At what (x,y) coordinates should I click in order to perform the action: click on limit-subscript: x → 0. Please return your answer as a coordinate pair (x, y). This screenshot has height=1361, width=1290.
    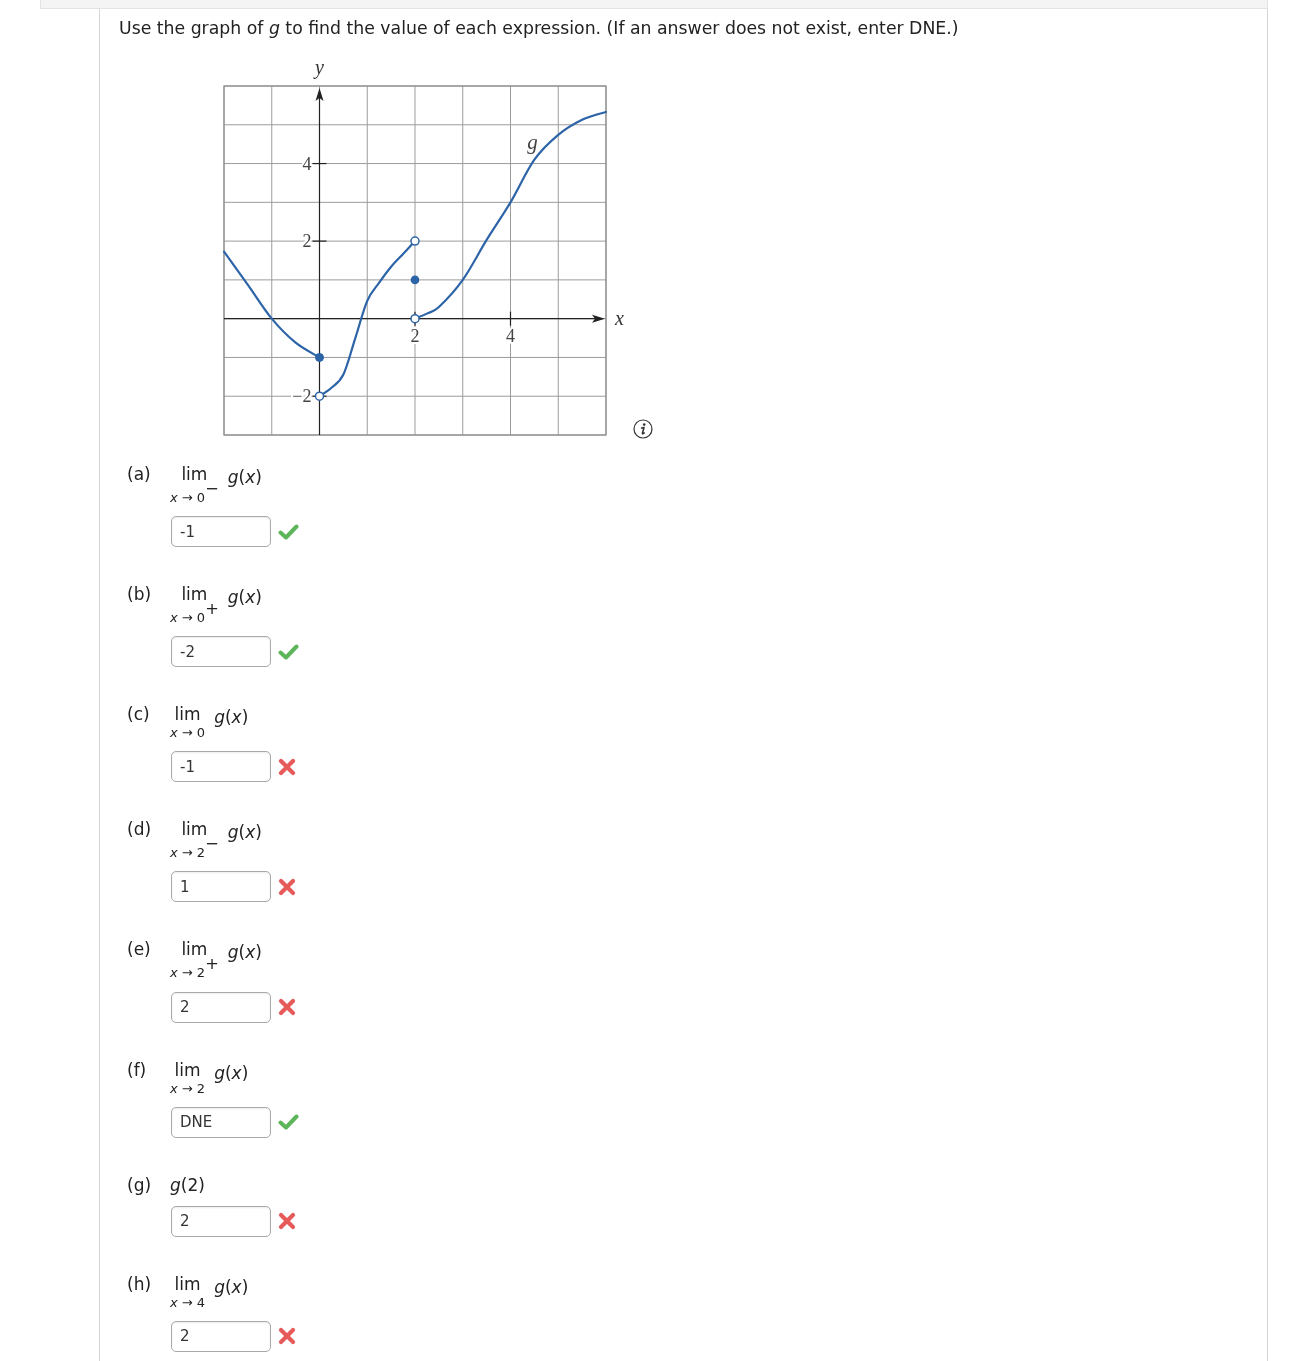
    Looking at the image, I should click on (188, 733).